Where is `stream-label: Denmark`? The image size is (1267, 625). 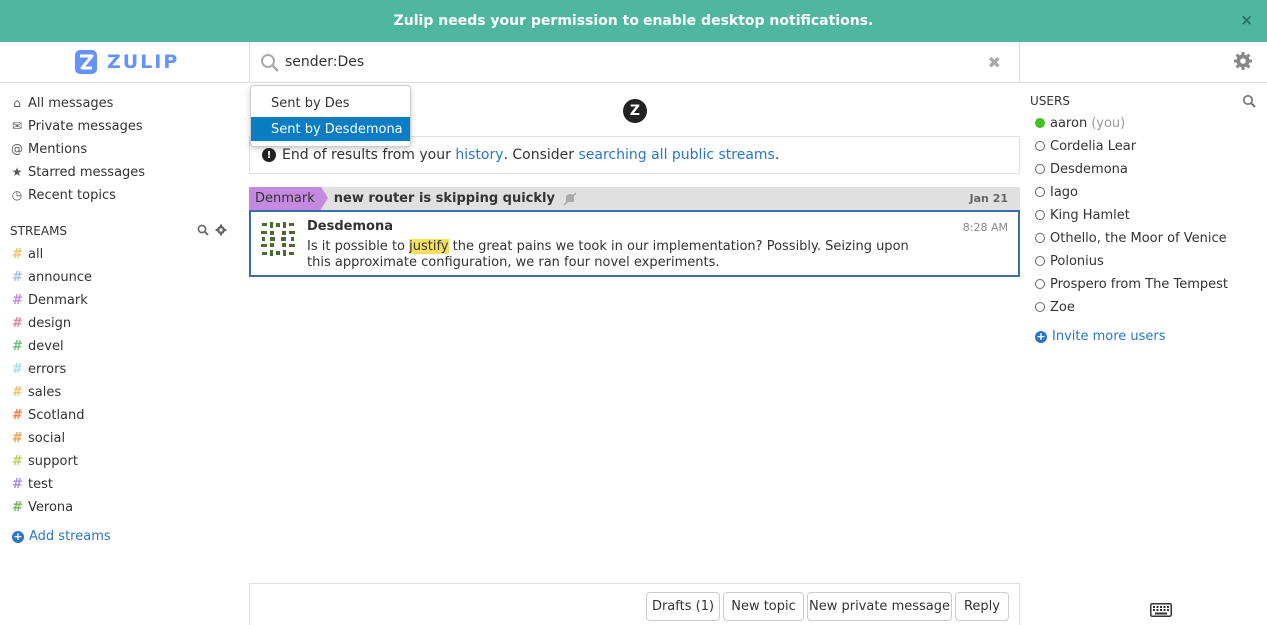
stream-label: Denmark is located at coordinates (58, 300).